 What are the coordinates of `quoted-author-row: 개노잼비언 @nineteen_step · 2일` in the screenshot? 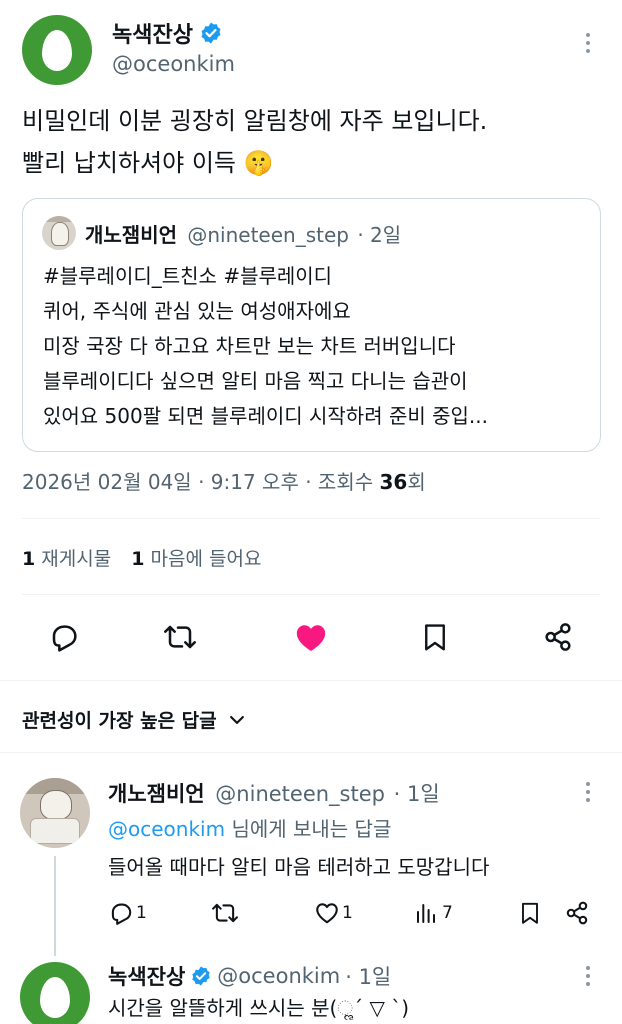 It's located at (243, 233).